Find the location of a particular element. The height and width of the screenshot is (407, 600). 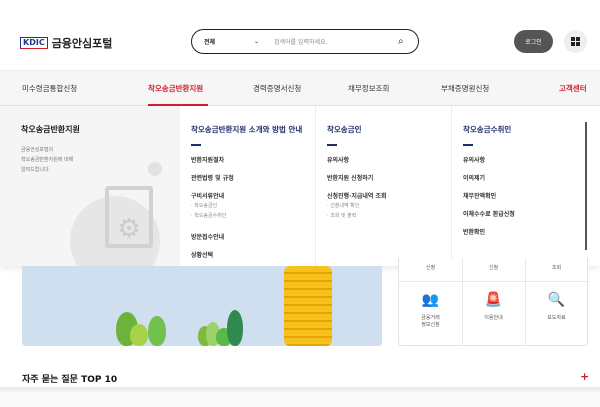

coin-stack-illustration is located at coordinates (308, 306).